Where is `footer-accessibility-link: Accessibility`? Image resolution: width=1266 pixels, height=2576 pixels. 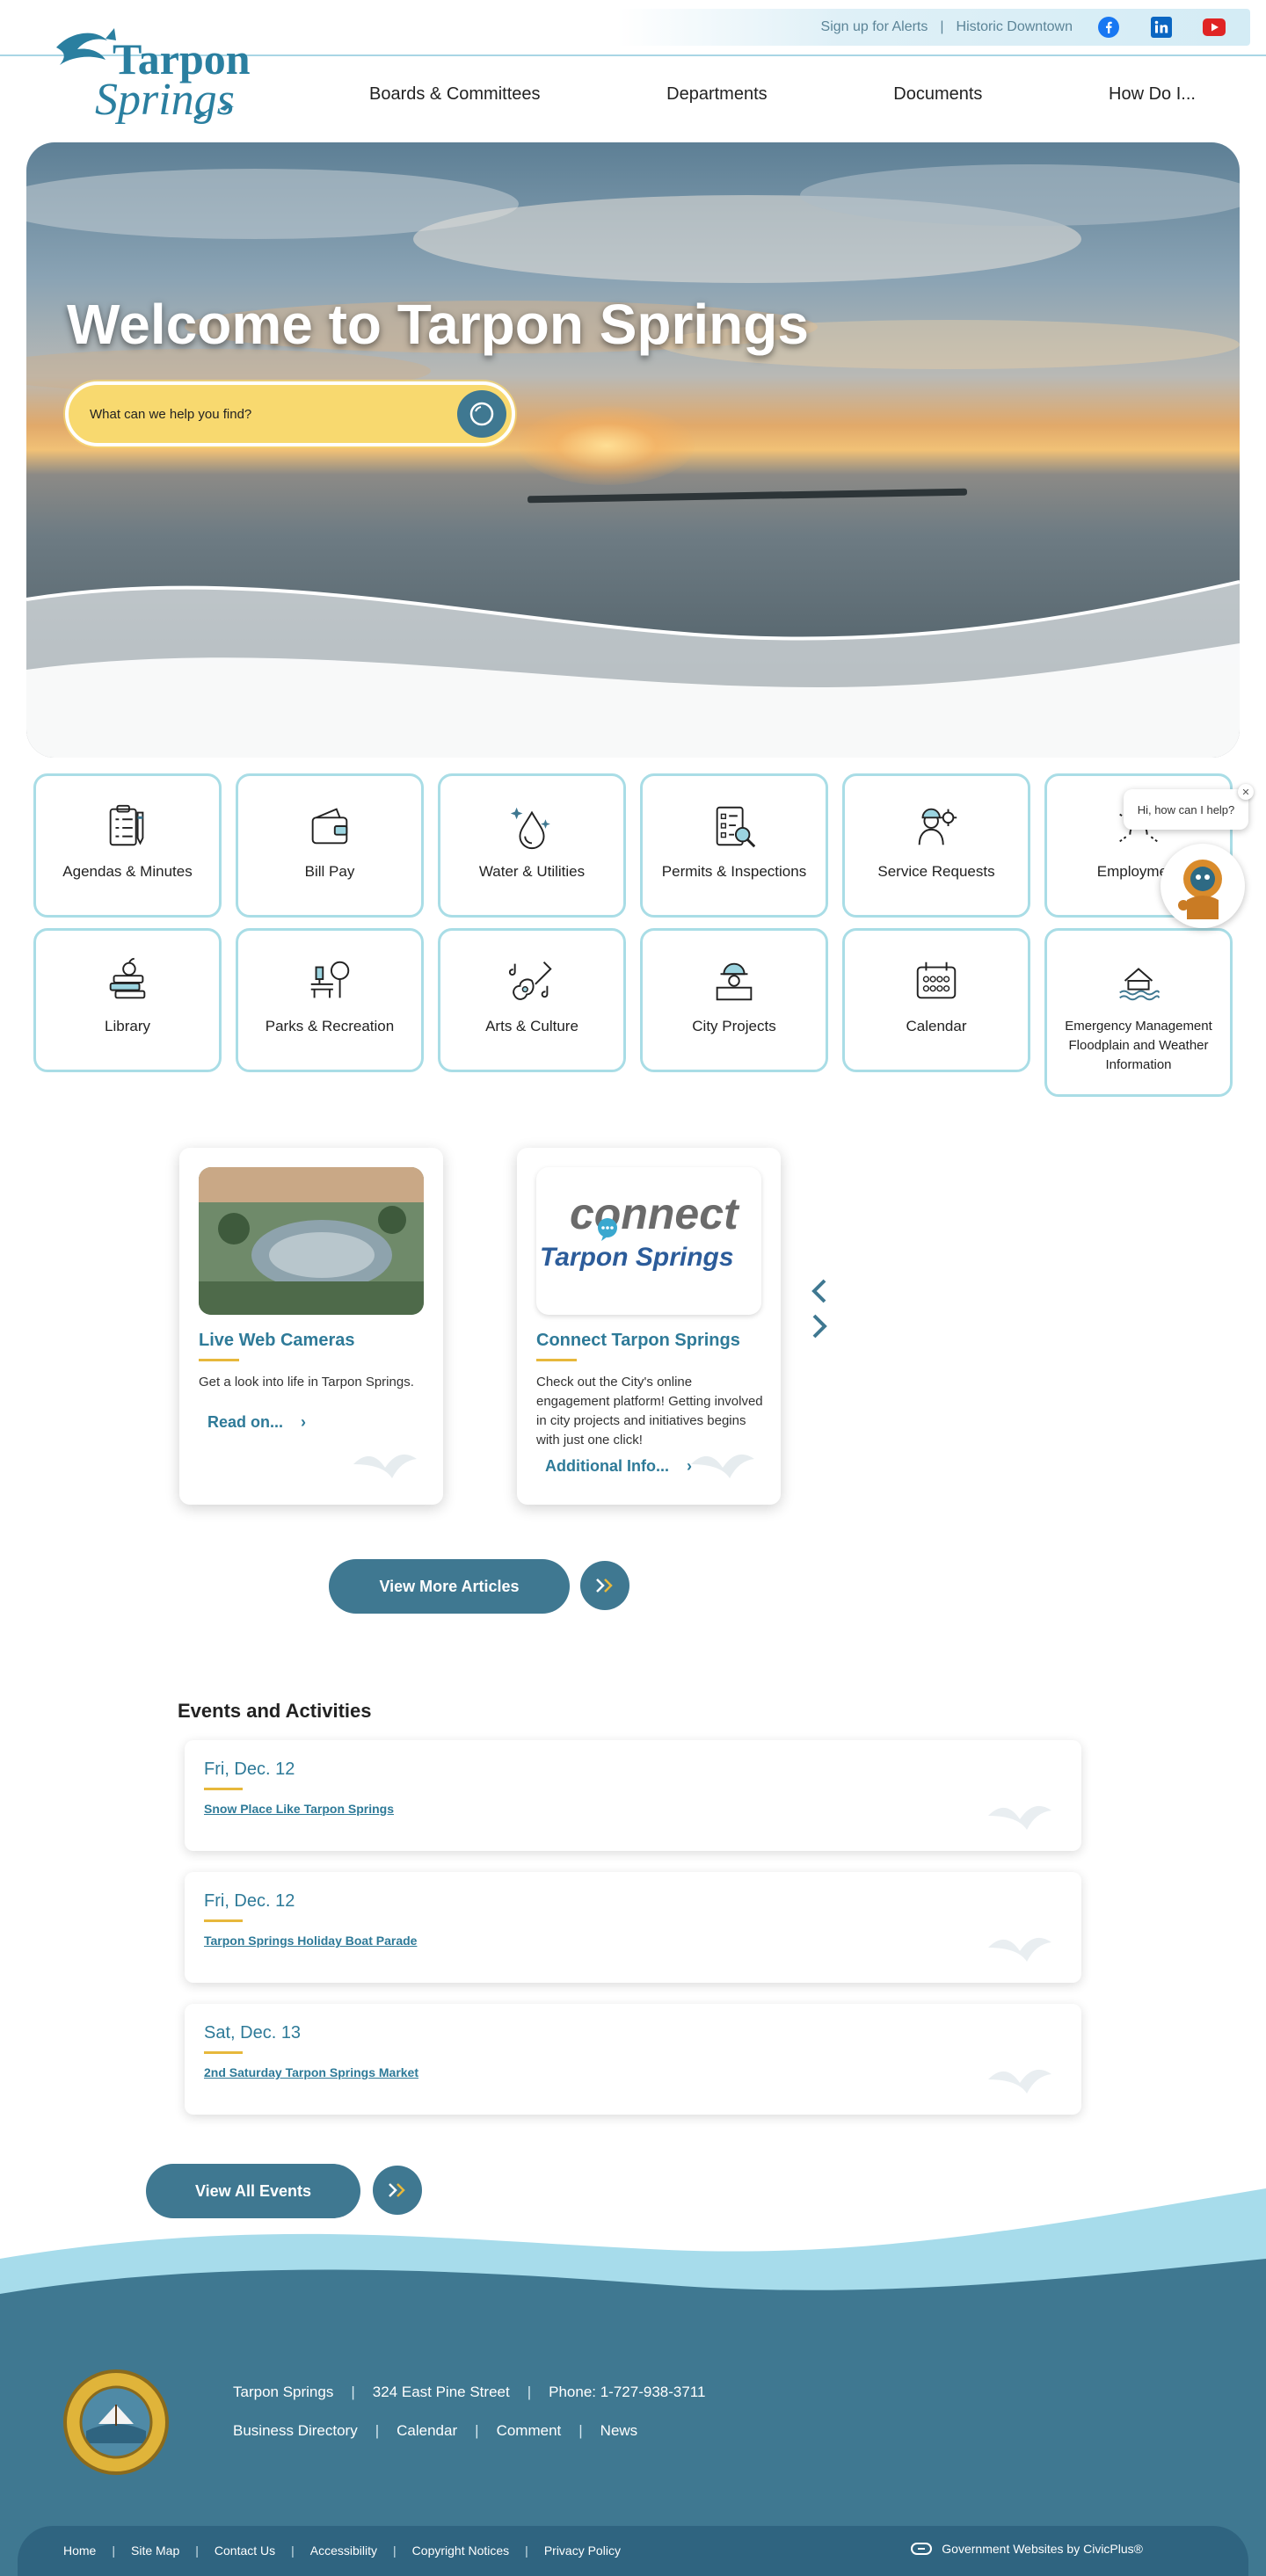
footer-accessibility-link: Accessibility is located at coordinates (343, 2550).